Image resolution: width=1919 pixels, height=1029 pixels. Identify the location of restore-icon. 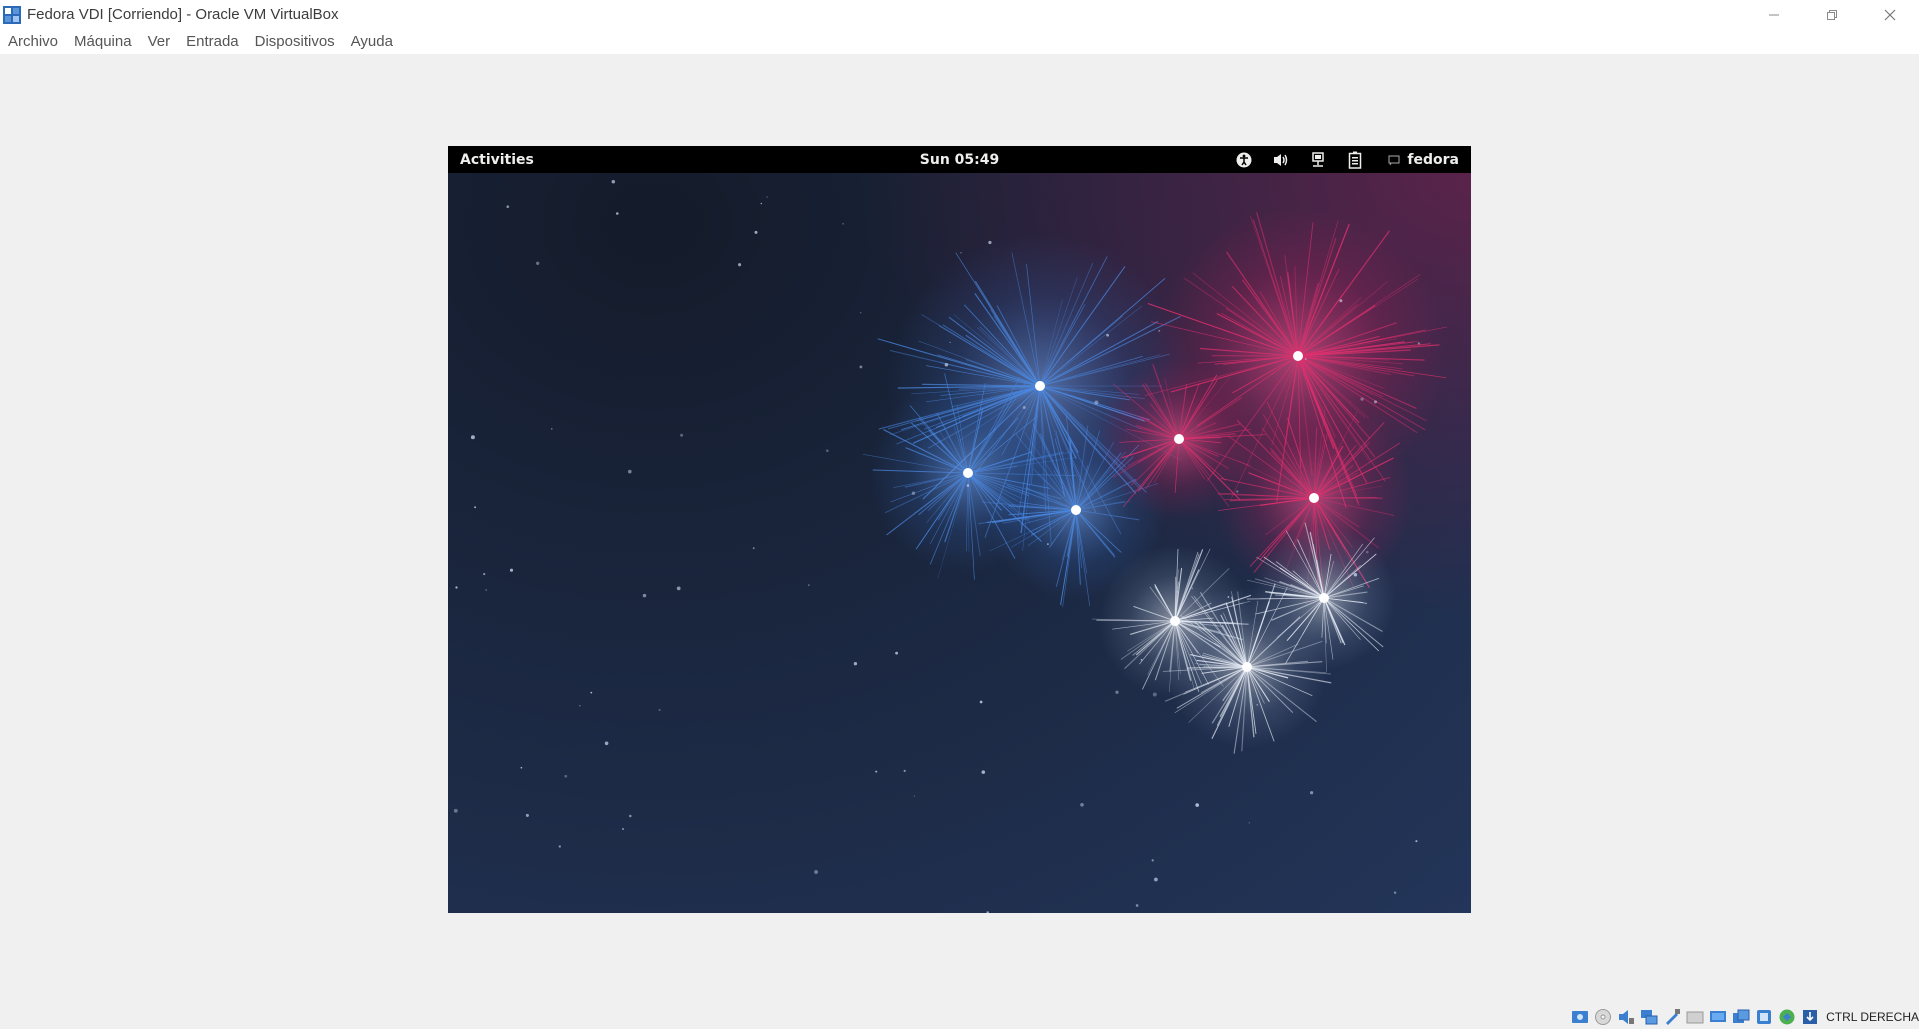
(1832, 14).